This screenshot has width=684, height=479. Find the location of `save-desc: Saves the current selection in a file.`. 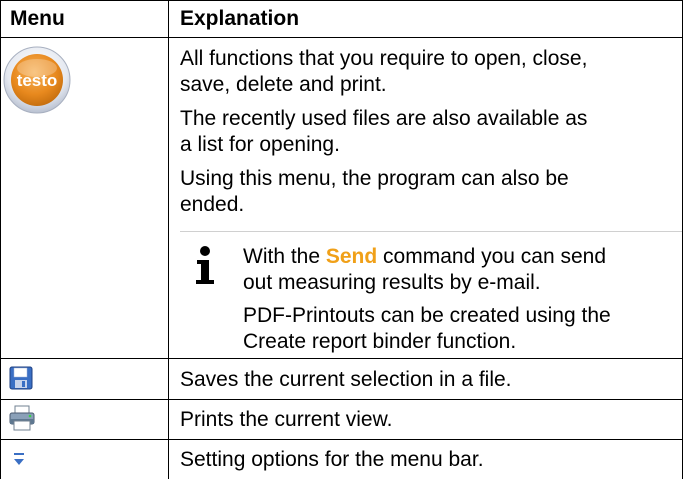

save-desc: Saves the current selection in a file. is located at coordinates (346, 379).